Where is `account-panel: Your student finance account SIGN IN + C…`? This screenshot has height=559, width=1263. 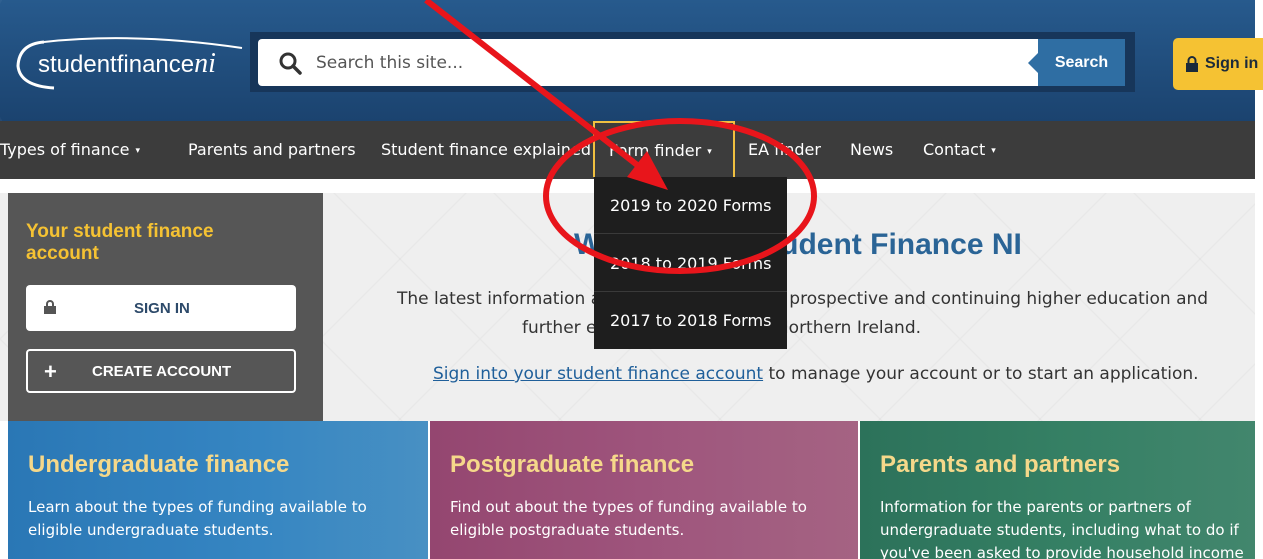 account-panel: Your student finance account SIGN IN + C… is located at coordinates (165, 307).